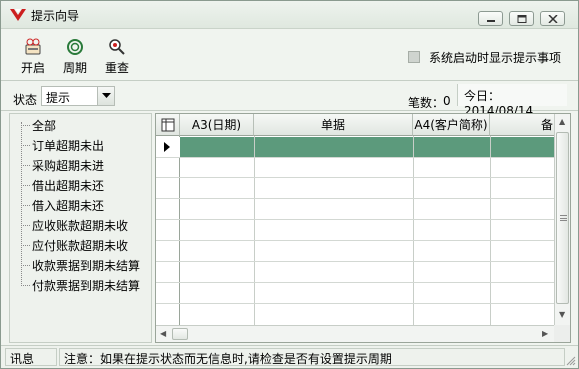 Image resolution: width=579 pixels, height=369 pixels. What do you see at coordinates (180, 334) in the screenshot?
I see `horizontal-scroll-thumb` at bounding box center [180, 334].